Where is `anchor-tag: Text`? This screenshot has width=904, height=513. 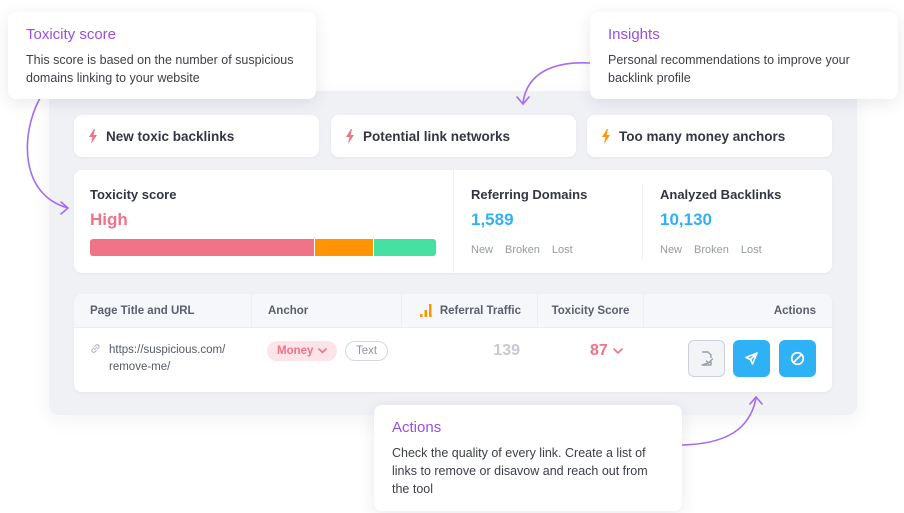
anchor-tag: Text is located at coordinates (367, 351).